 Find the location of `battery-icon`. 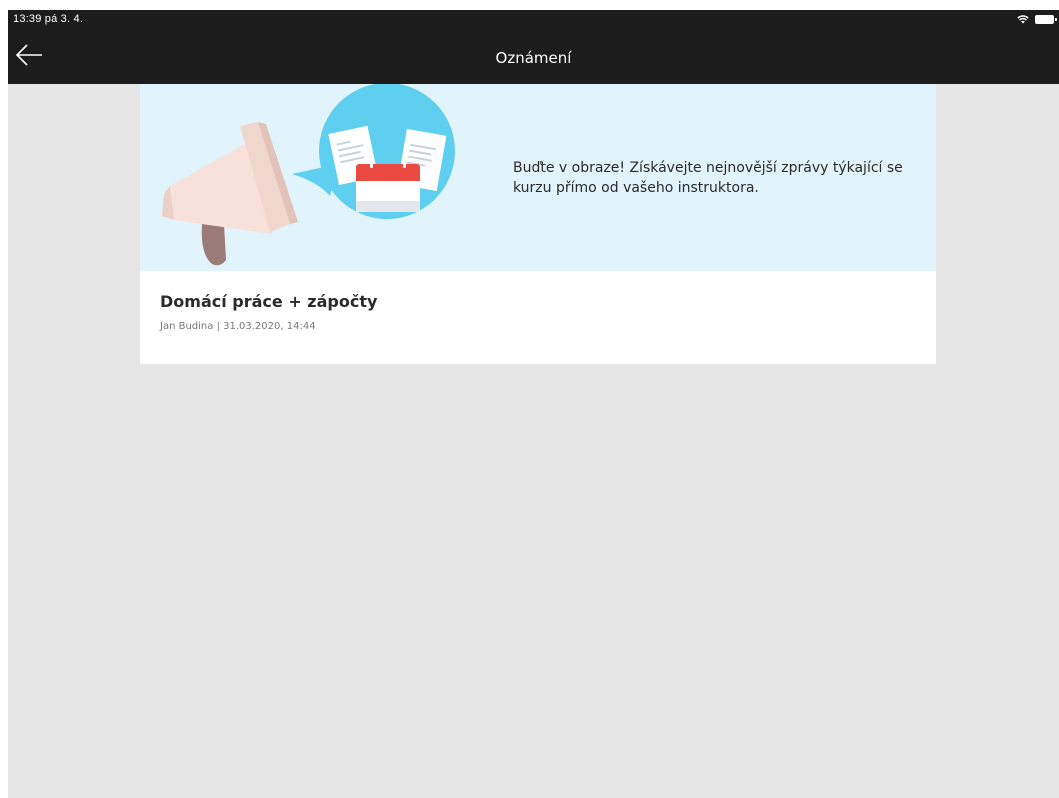

battery-icon is located at coordinates (1046, 19).